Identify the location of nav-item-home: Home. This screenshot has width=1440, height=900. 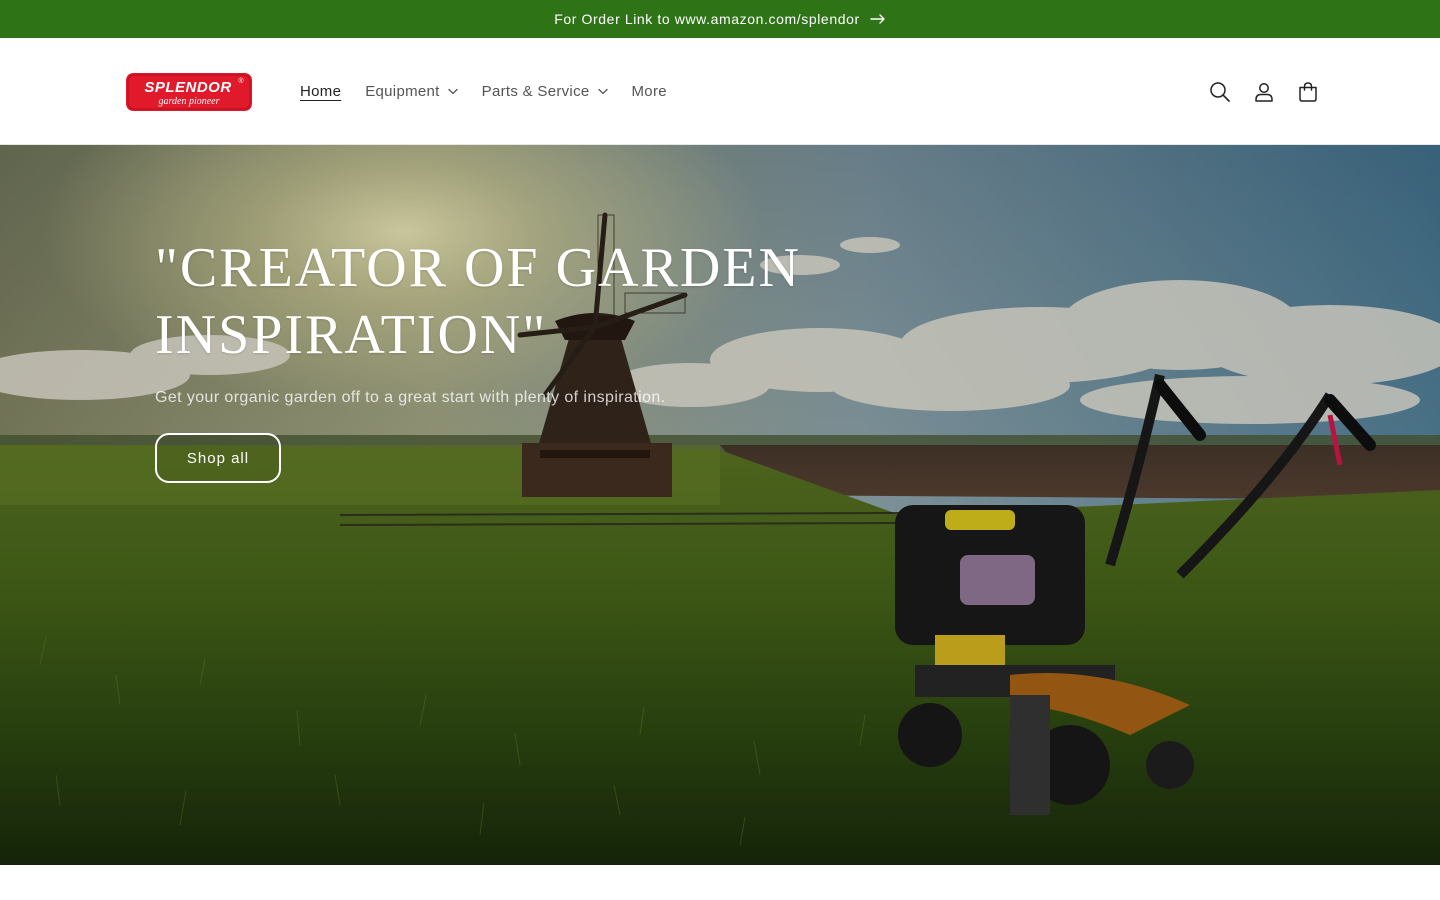
(320, 91).